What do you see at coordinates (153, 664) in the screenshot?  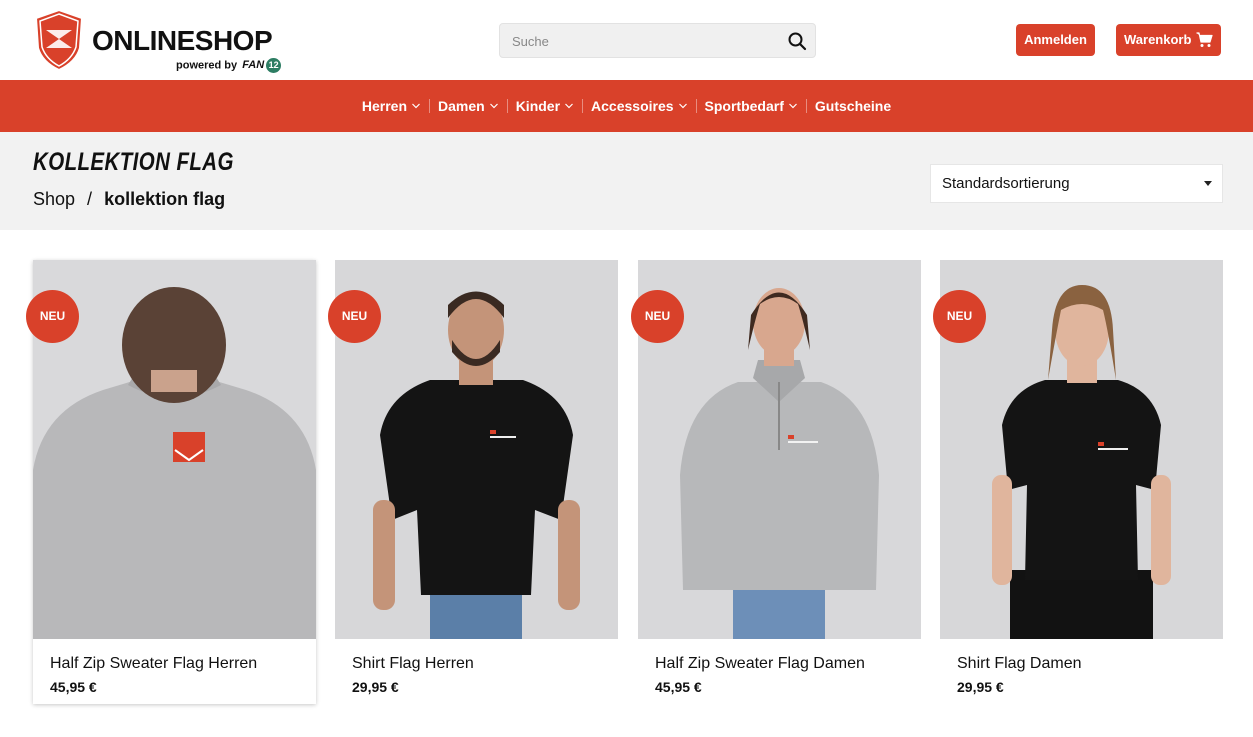 I see `product-name: Half Zip Sweater Flag Herren` at bounding box center [153, 664].